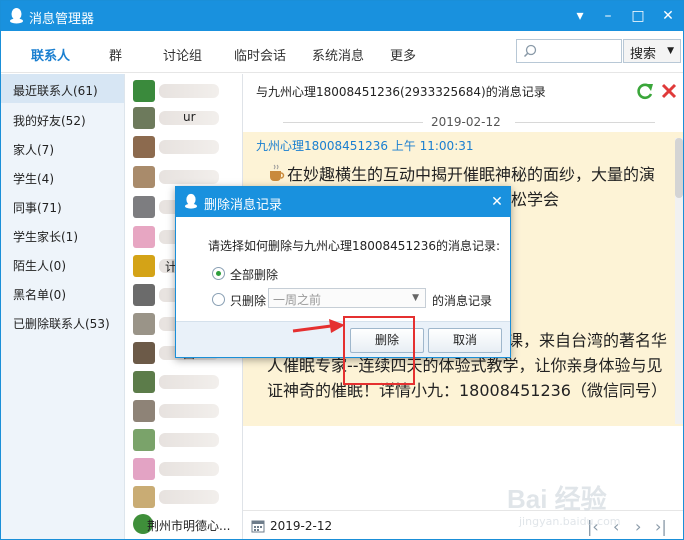 This screenshot has width=684, height=540. Describe the element at coordinates (62, 88) in the screenshot. I see `category-recent: 最近联系人(61)` at that location.